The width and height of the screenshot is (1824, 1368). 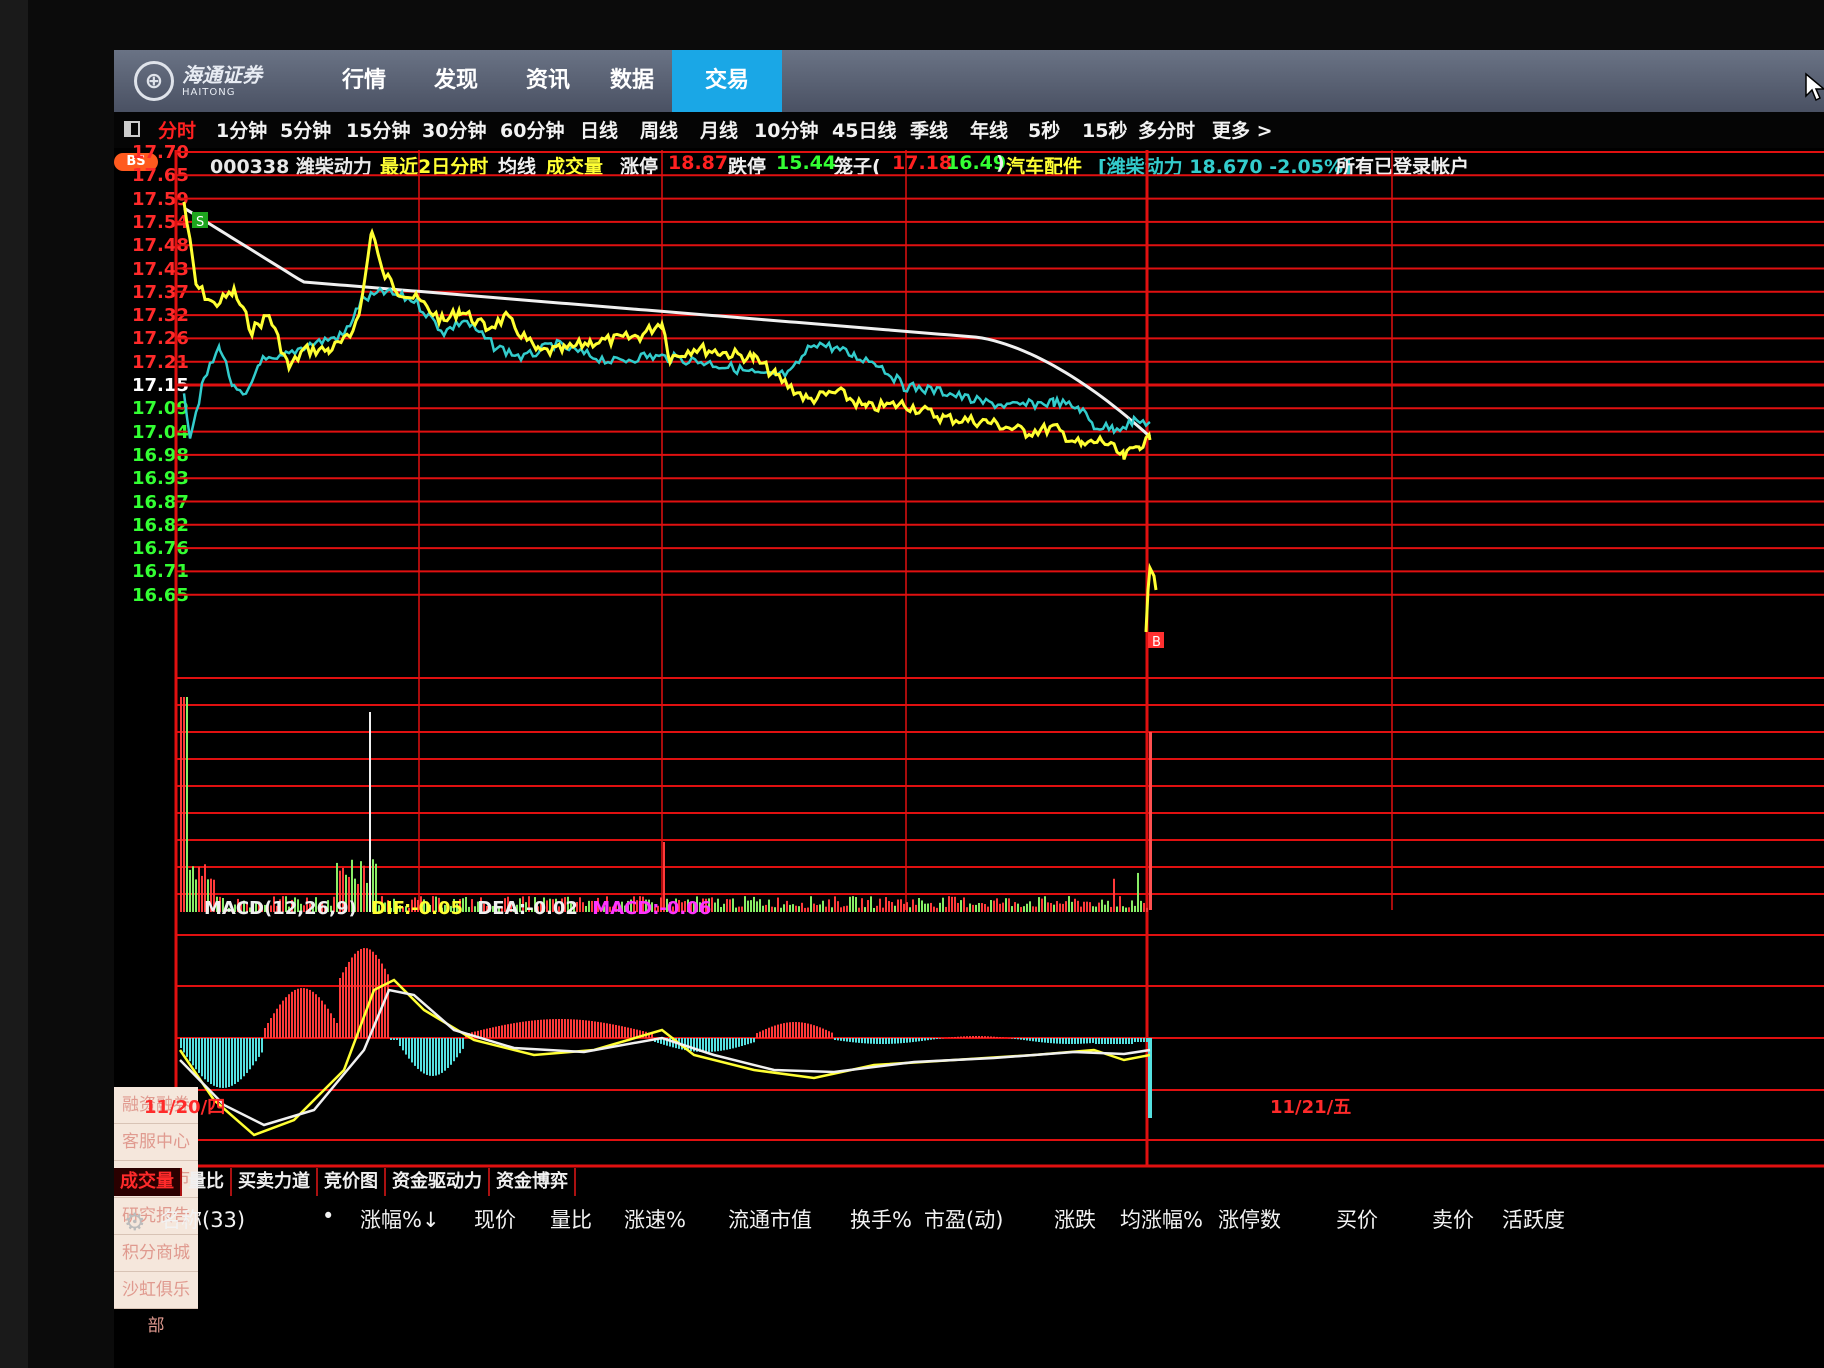 I want to click on col-speed: 涨速%, so click(x=655, y=1219).